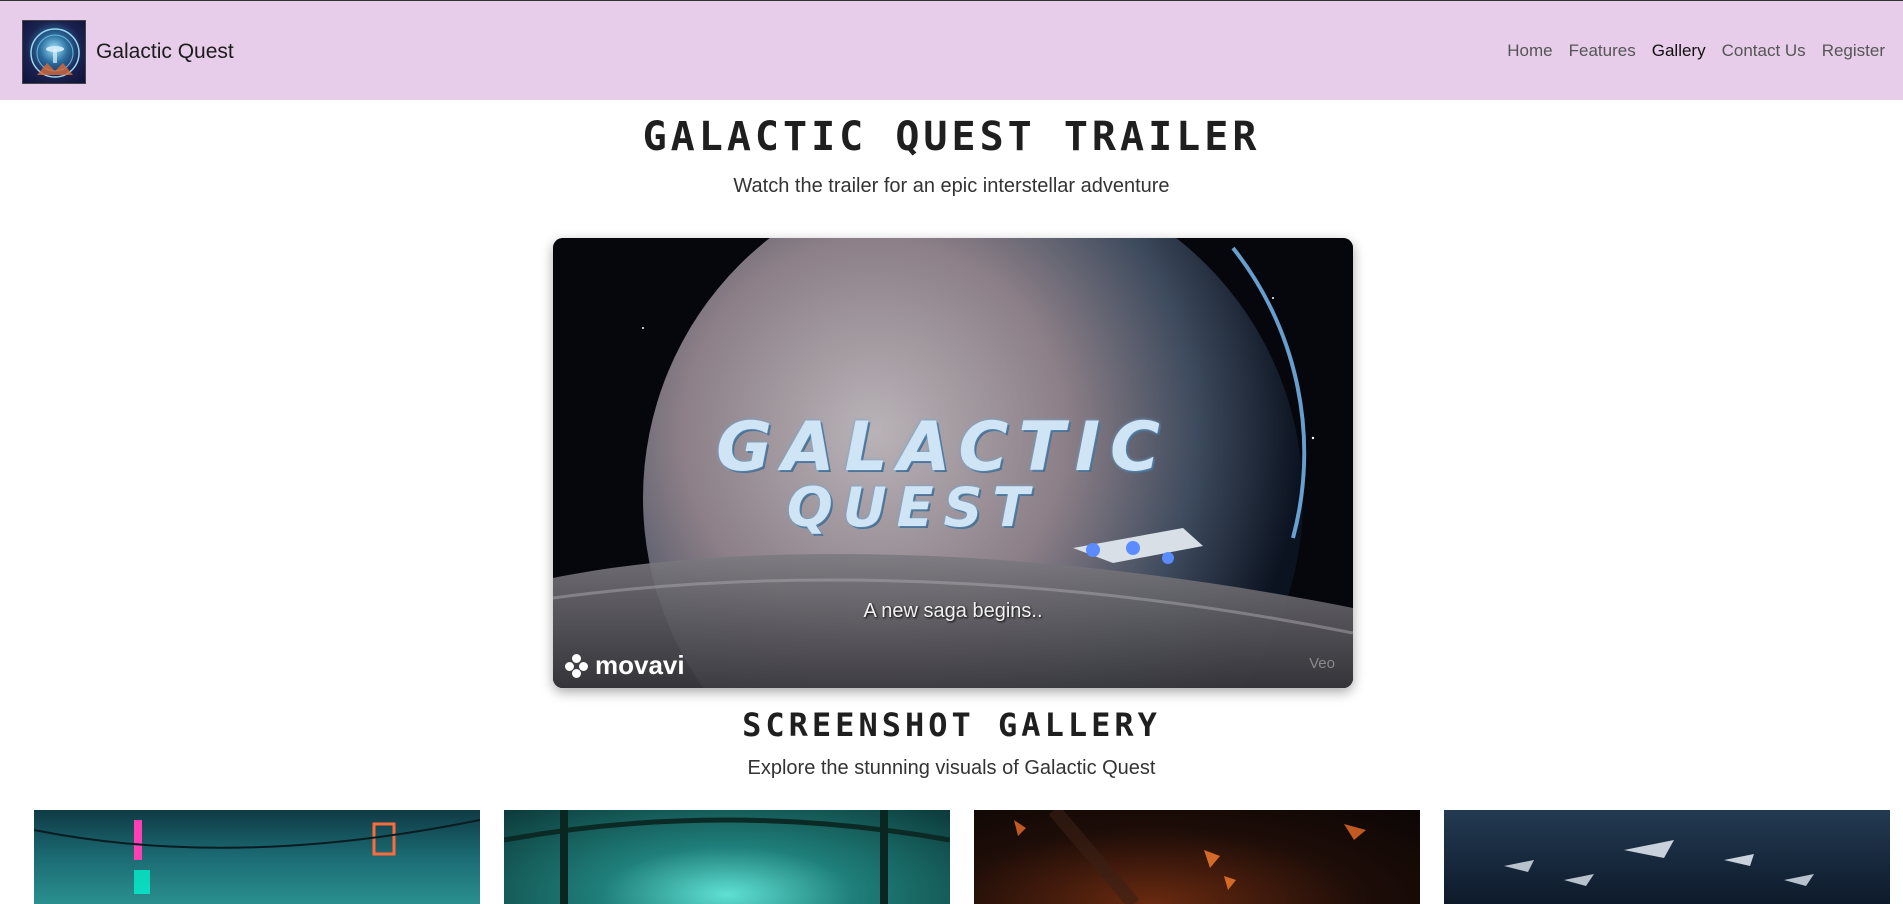 The image size is (1903, 904). What do you see at coordinates (913, 507) in the screenshot?
I see `video-logo-subtext: QUEST` at bounding box center [913, 507].